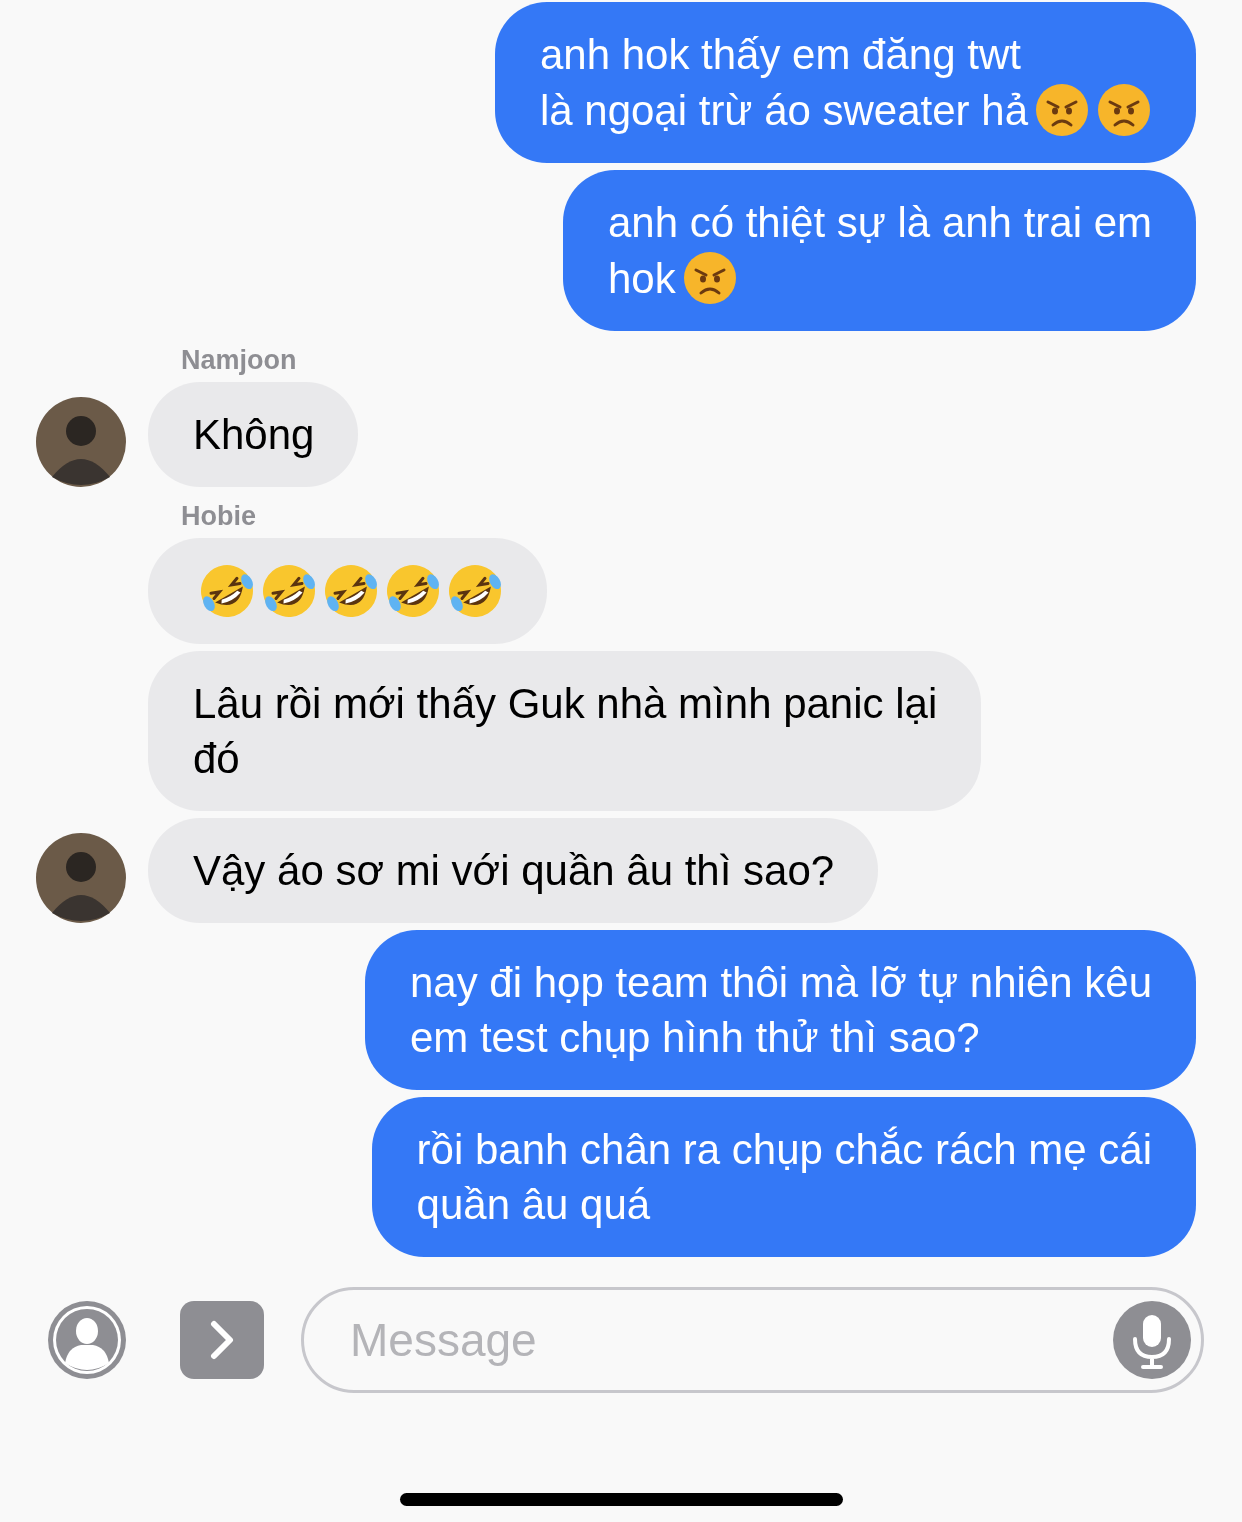 Image resolution: width=1242 pixels, height=1522 pixels. Describe the element at coordinates (784, 1150) in the screenshot. I see `message-text: rồi banh chân ra chụp chắc rách mẹ cái` at that location.